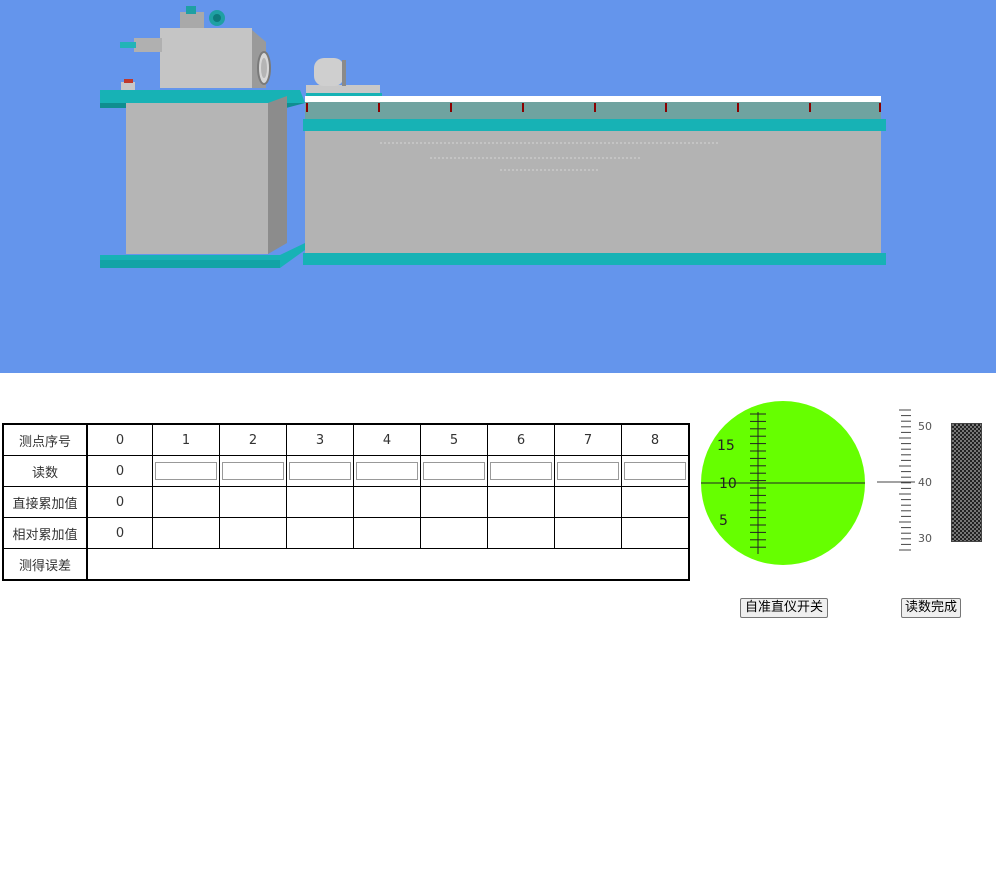 This screenshot has height=884, width=996. What do you see at coordinates (45, 564) in the screenshot?
I see `row-header-error: 测得误差` at bounding box center [45, 564].